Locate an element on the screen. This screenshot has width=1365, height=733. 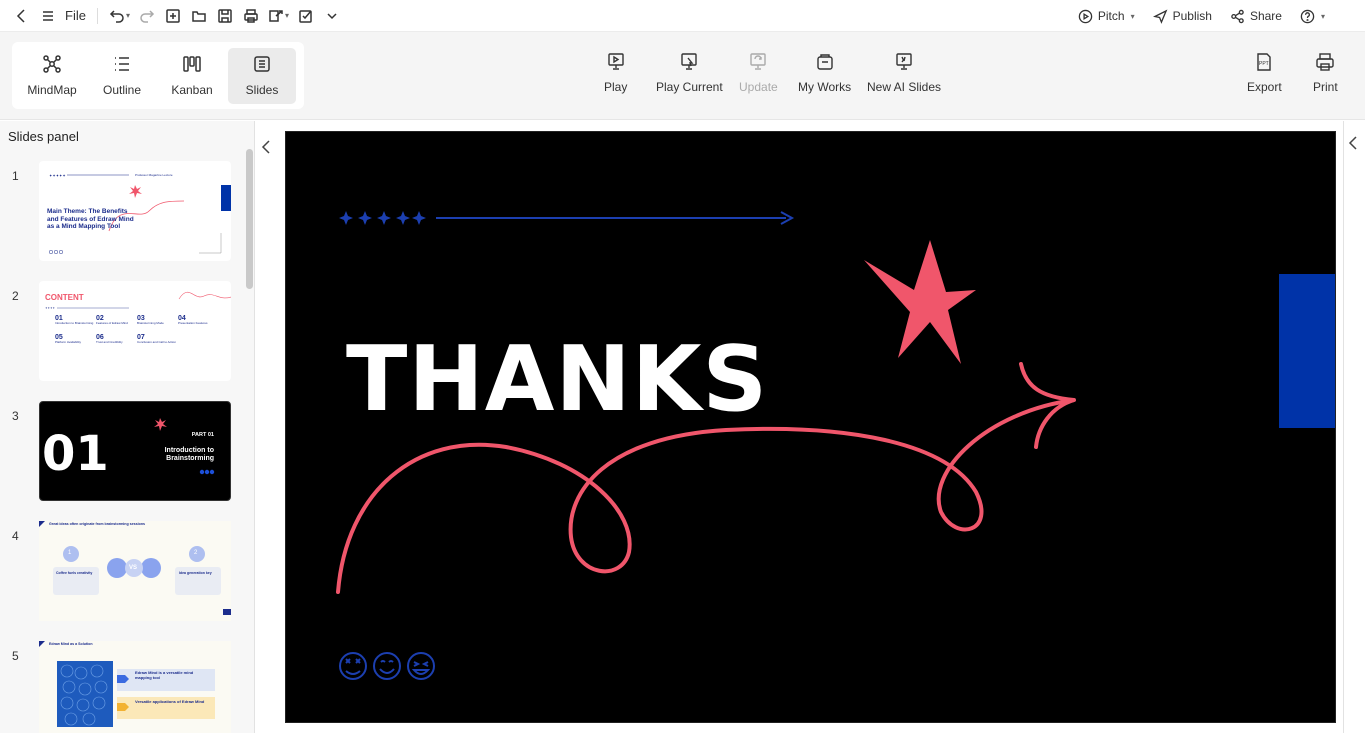
view-mindmap: MindMap is located at coordinates (52, 76).